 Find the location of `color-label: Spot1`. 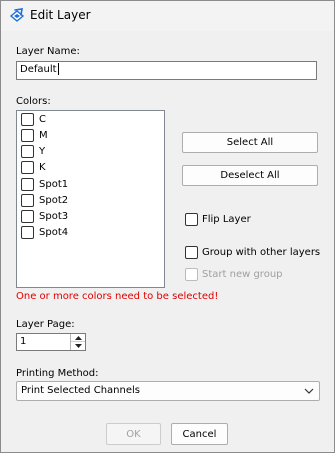

color-label: Spot1 is located at coordinates (54, 184).